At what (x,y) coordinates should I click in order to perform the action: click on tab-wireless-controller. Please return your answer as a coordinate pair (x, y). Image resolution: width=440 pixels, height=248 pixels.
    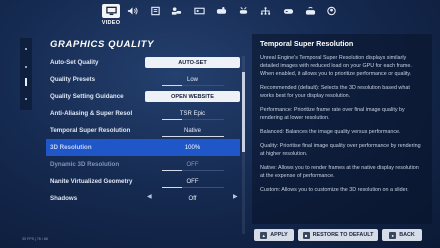
    Looking at the image, I should click on (310, 11).